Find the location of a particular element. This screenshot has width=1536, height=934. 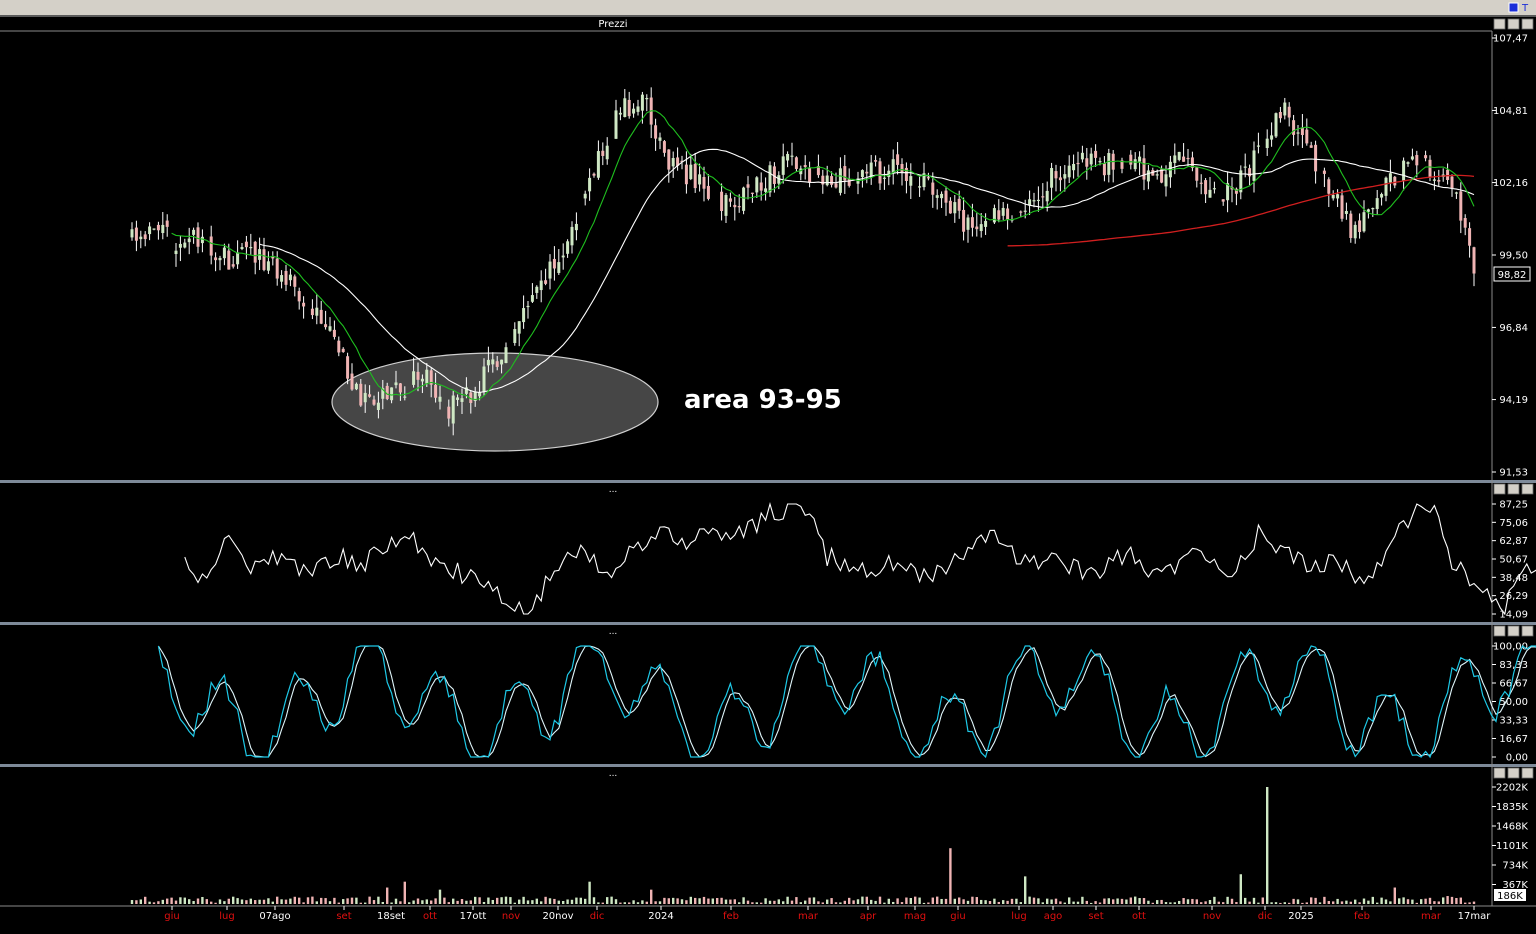

price-axis-tick-label: 91,53 is located at coordinates (1513, 473).